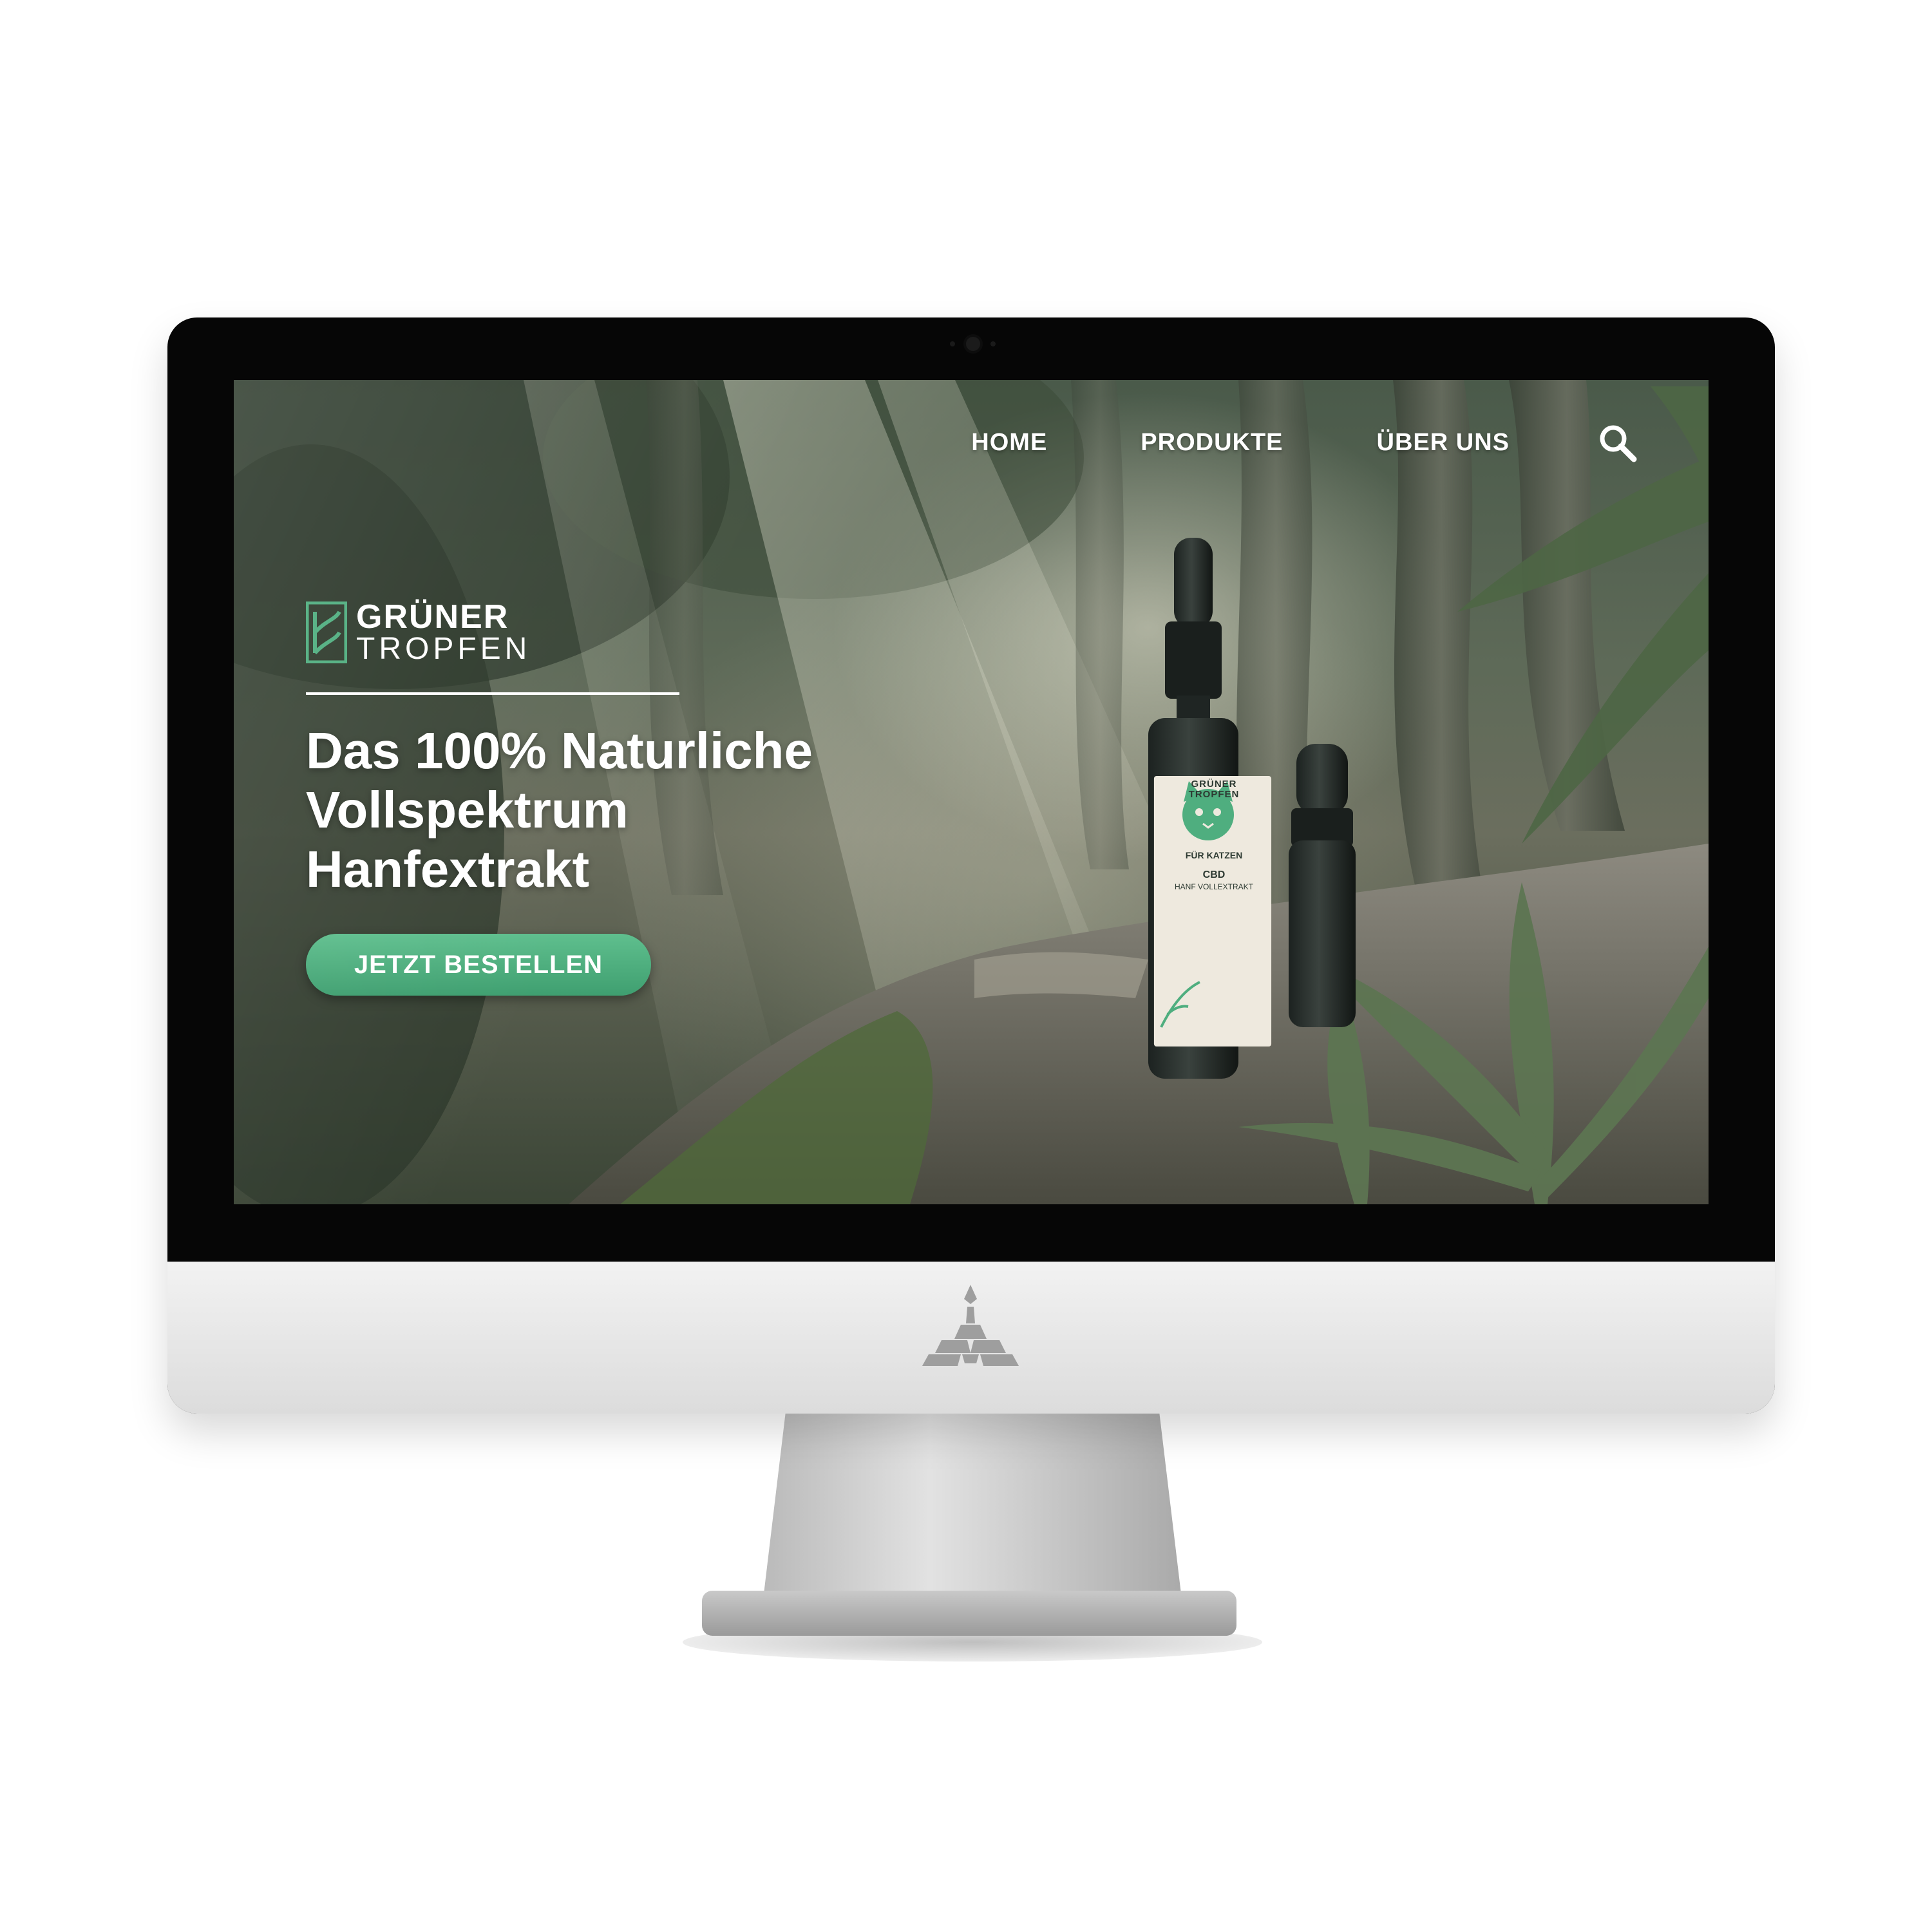 The height and width of the screenshot is (1932, 1932). I want to click on search-icon, so click(1617, 443).